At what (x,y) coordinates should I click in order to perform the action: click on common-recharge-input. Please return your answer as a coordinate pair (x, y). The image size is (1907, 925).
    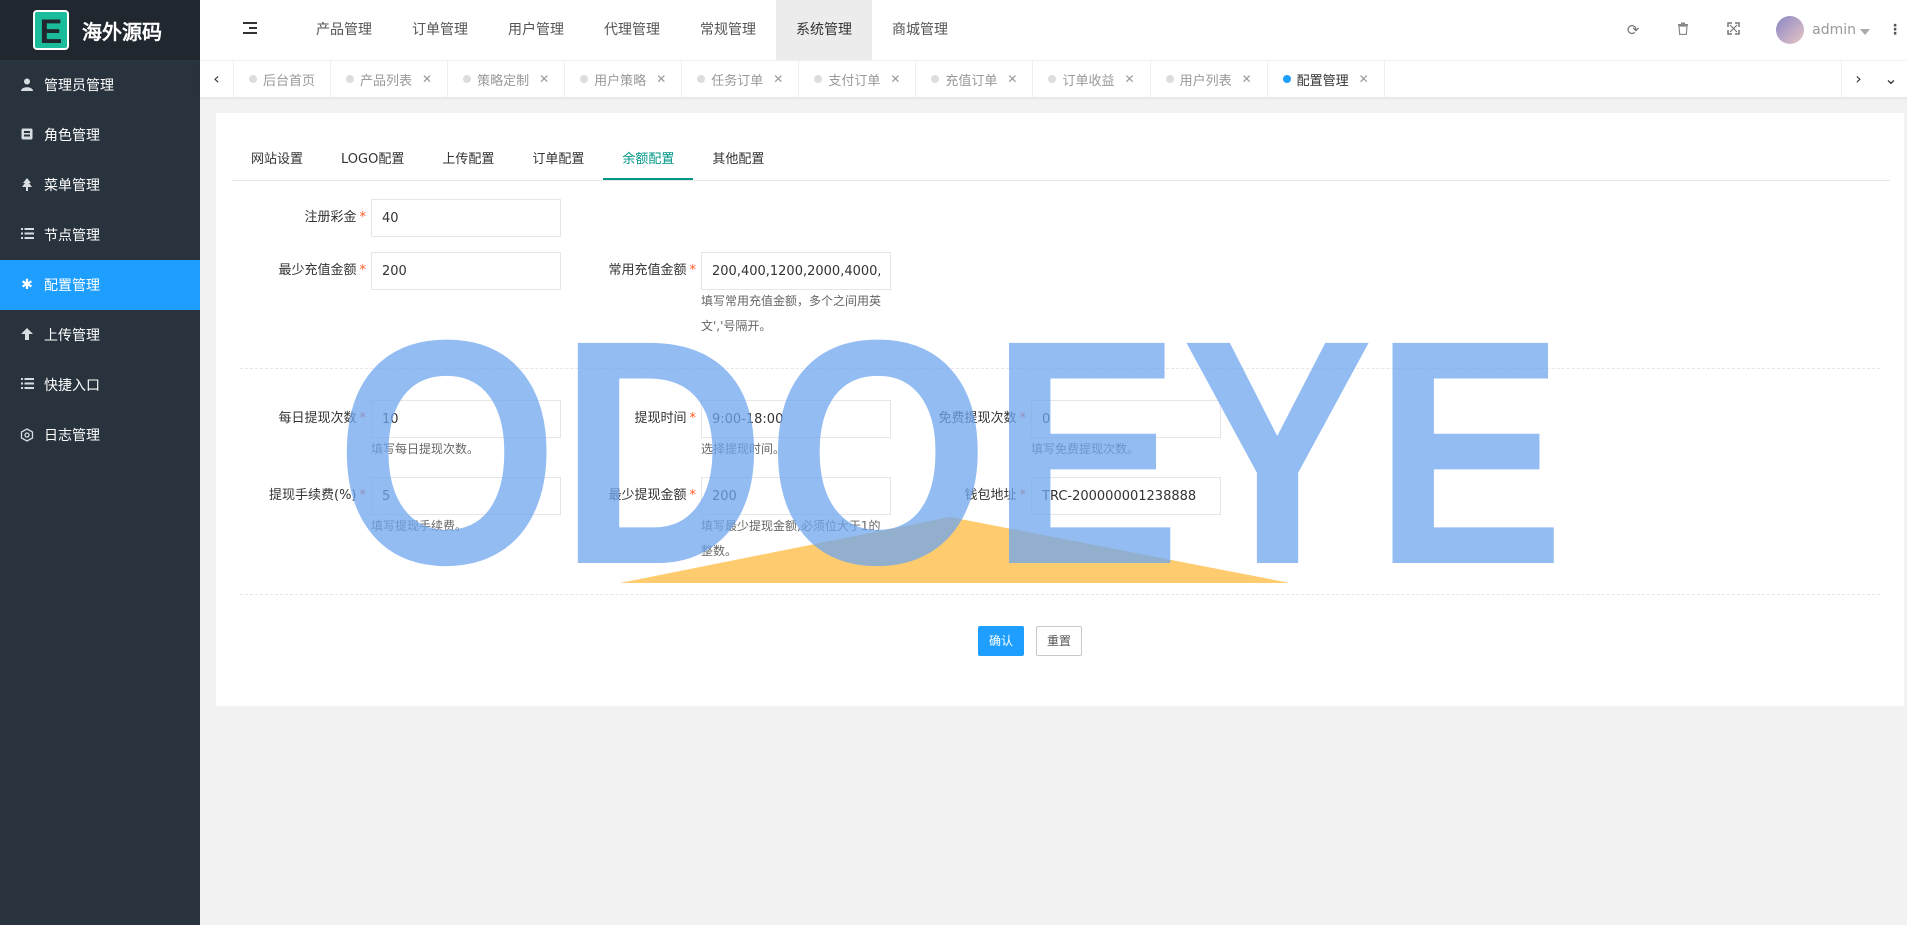
    Looking at the image, I should click on (796, 271).